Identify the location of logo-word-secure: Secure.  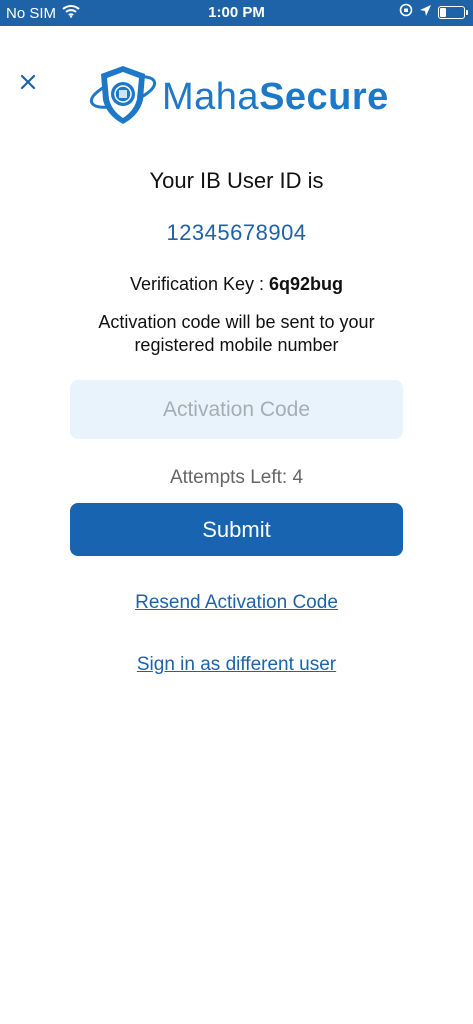
(324, 97).